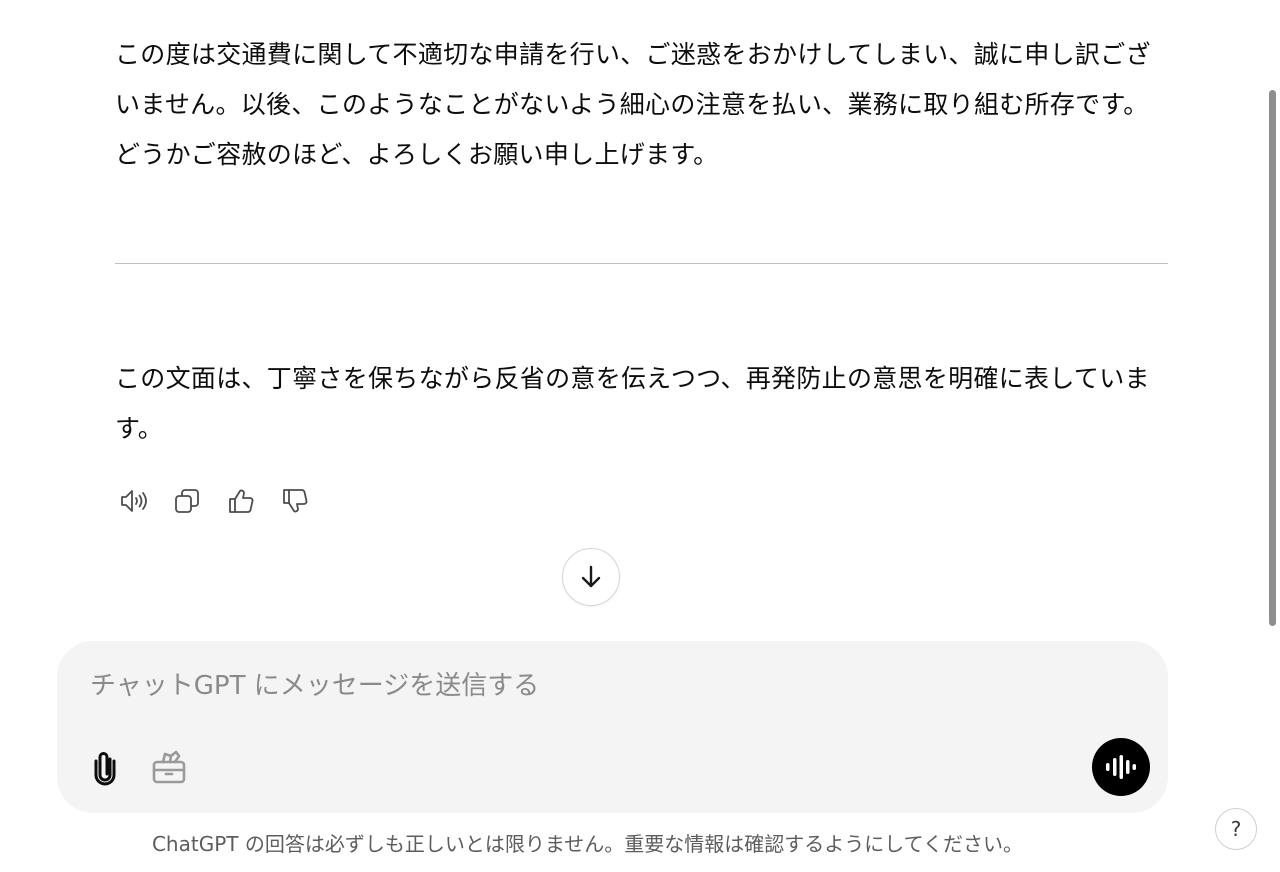  I want to click on help-button: ?, so click(1236, 829).